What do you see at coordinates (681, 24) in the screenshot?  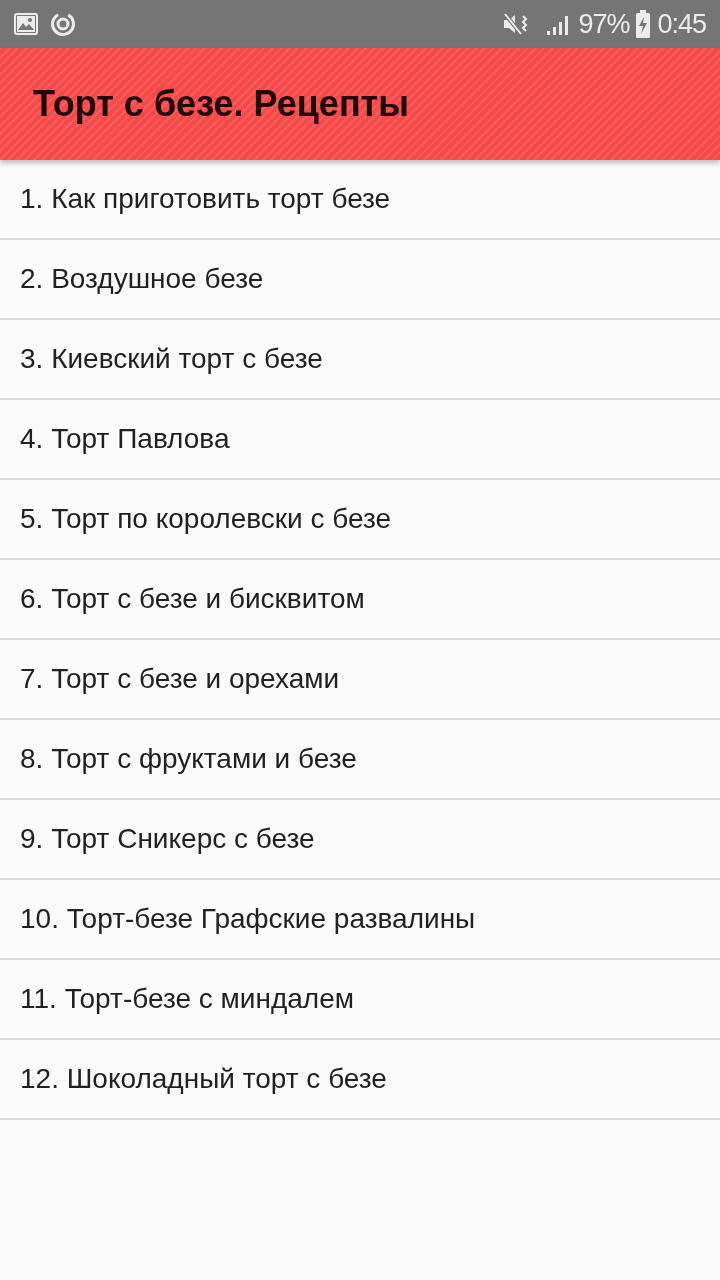 I see `clock-time: 0:45` at bounding box center [681, 24].